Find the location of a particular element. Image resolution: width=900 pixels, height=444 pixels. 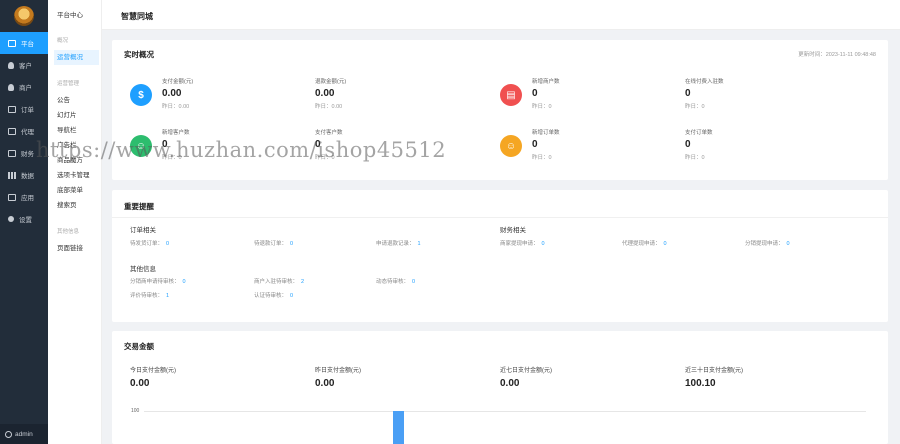

subnav-item-announcements: 公告 is located at coordinates (74, 100).